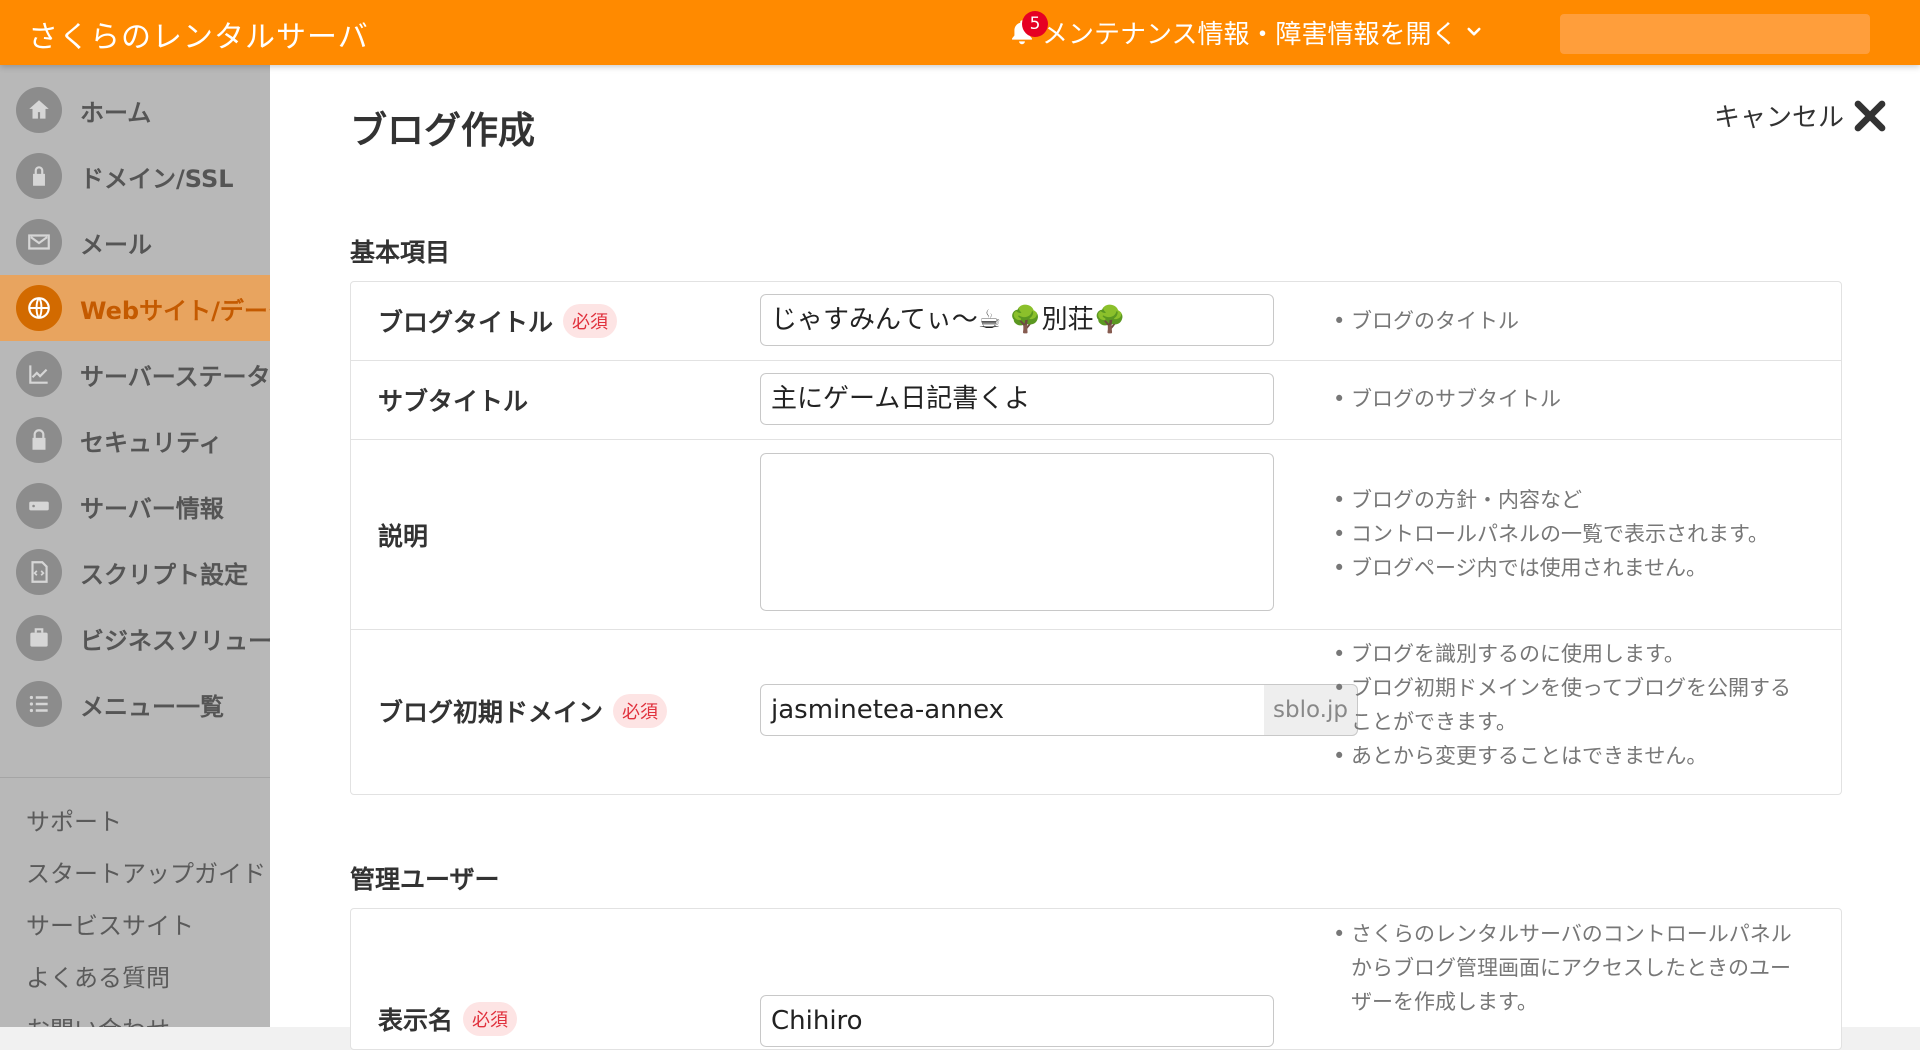  Describe the element at coordinates (39, 242) in the screenshot. I see `mail-icon` at that location.